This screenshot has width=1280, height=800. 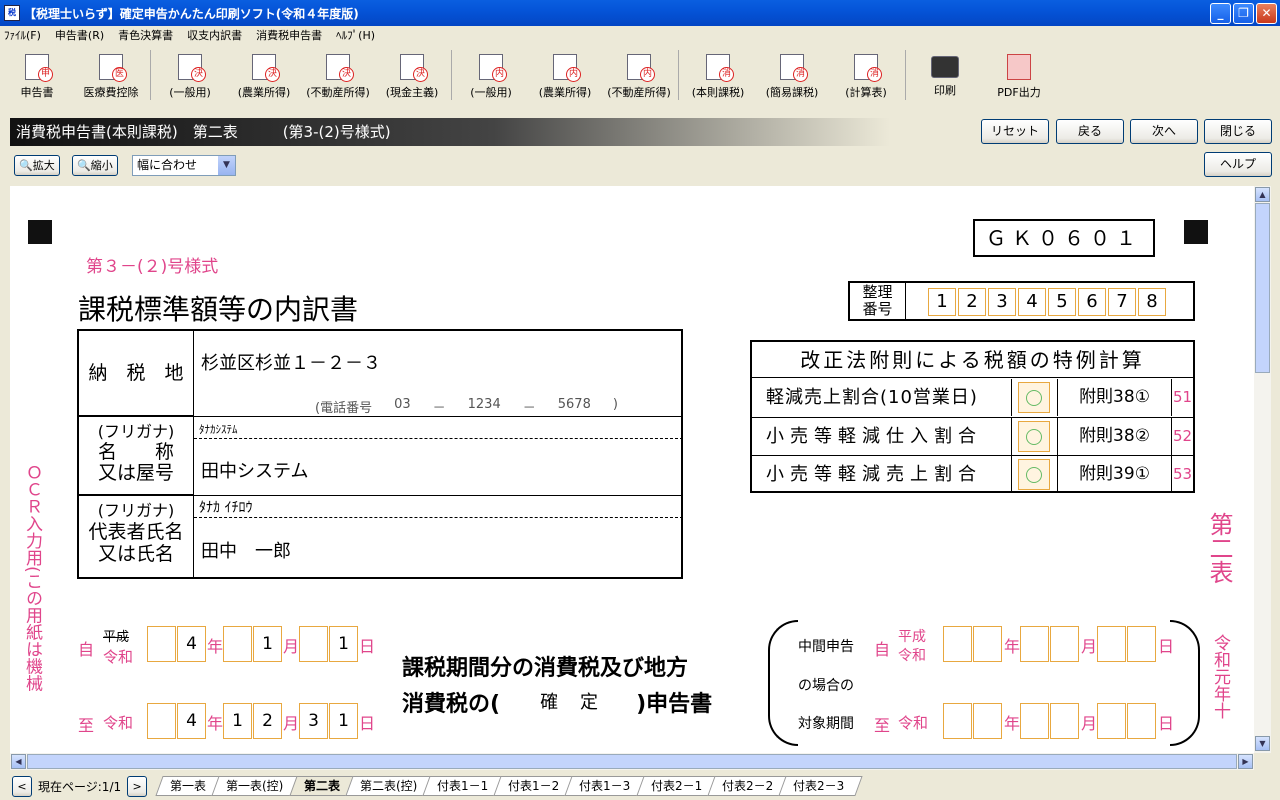 I want to click on next-button: 次へ, so click(x=1164, y=131).